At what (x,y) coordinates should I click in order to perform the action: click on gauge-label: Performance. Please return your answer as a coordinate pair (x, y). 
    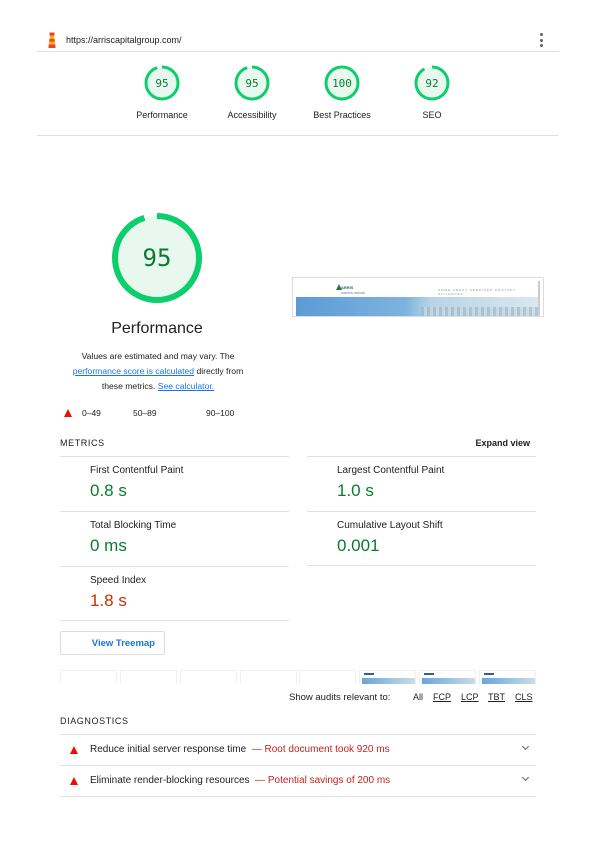
    Looking at the image, I should click on (162, 115).